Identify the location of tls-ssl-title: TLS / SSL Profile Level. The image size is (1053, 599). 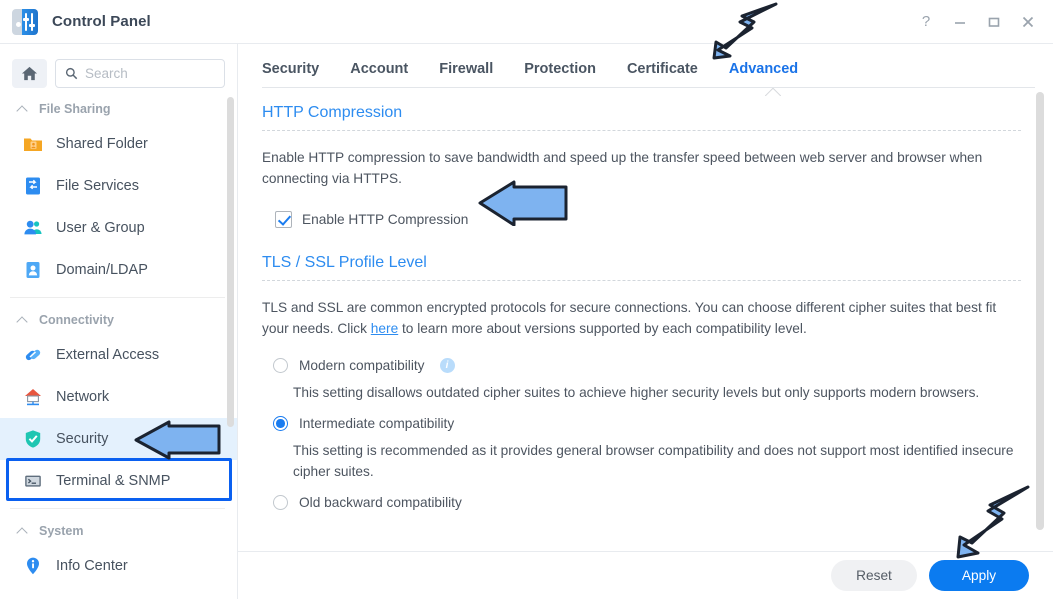
(344, 262).